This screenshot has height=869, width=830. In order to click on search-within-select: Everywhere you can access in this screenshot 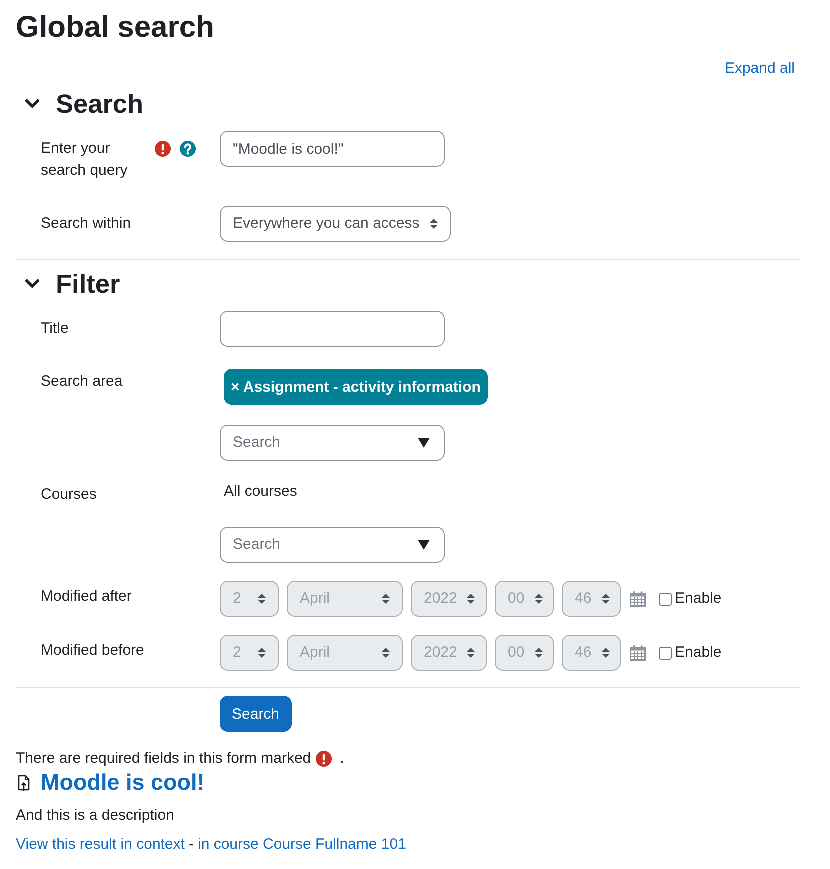, I will do `click(335, 224)`.